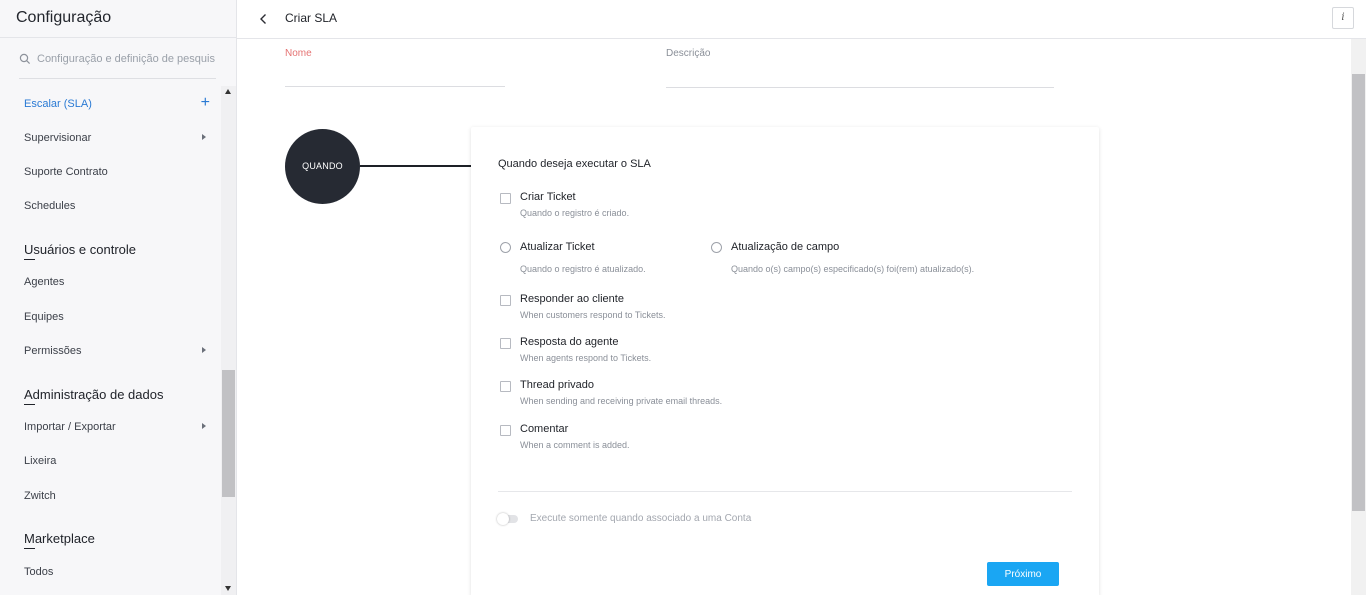 The height and width of the screenshot is (595, 1366). Describe the element at coordinates (44, 317) in the screenshot. I see `sidebar-item-label: Equipes` at that location.